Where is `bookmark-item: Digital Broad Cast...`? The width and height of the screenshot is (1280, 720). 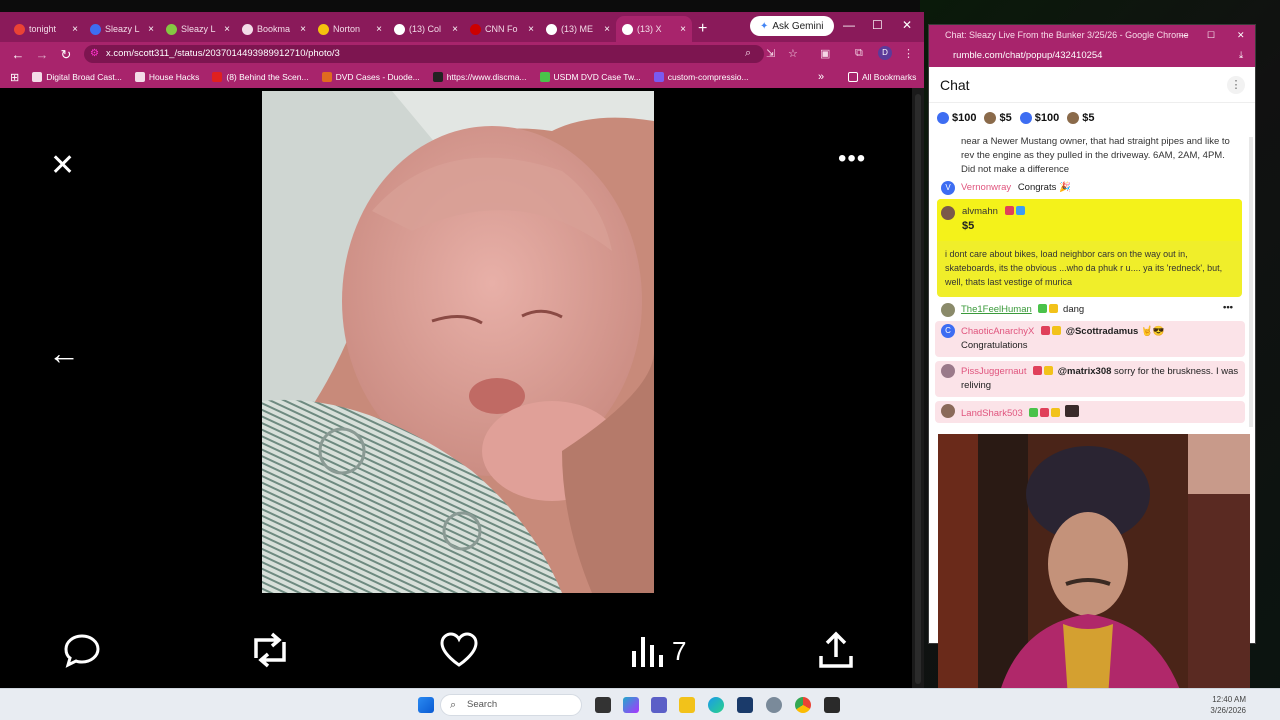 bookmark-item: Digital Broad Cast... is located at coordinates (77, 77).